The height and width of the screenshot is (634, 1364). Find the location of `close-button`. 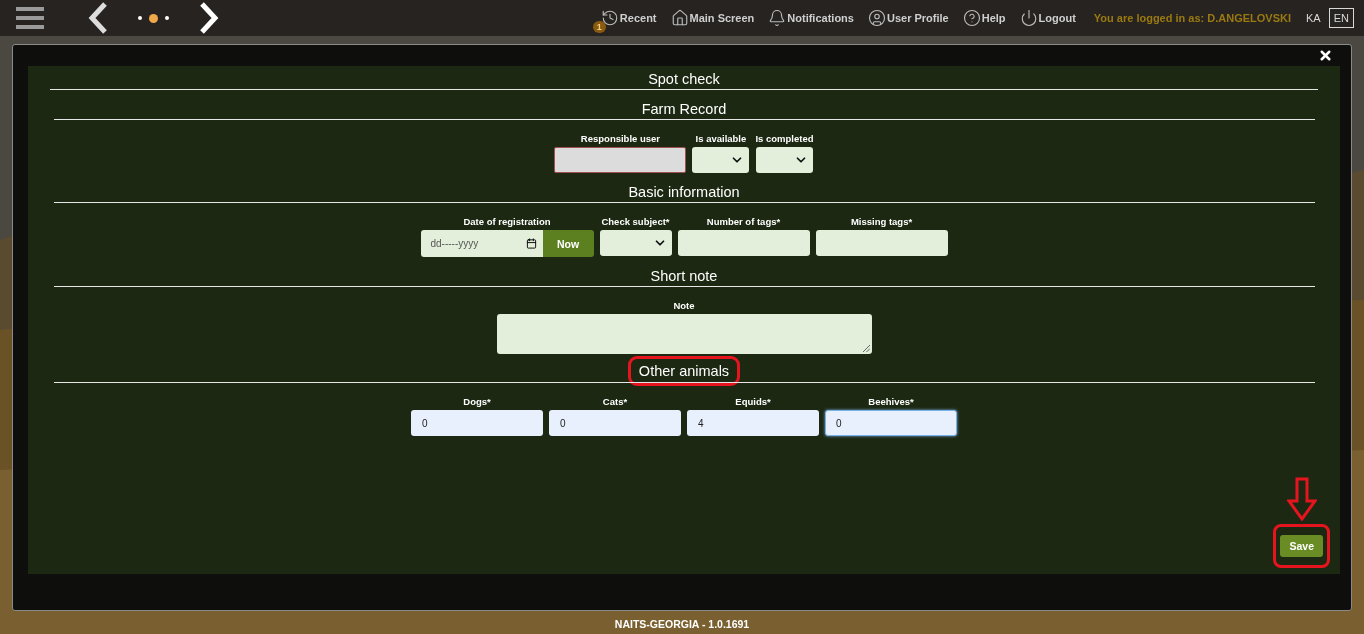

close-button is located at coordinates (1325, 55).